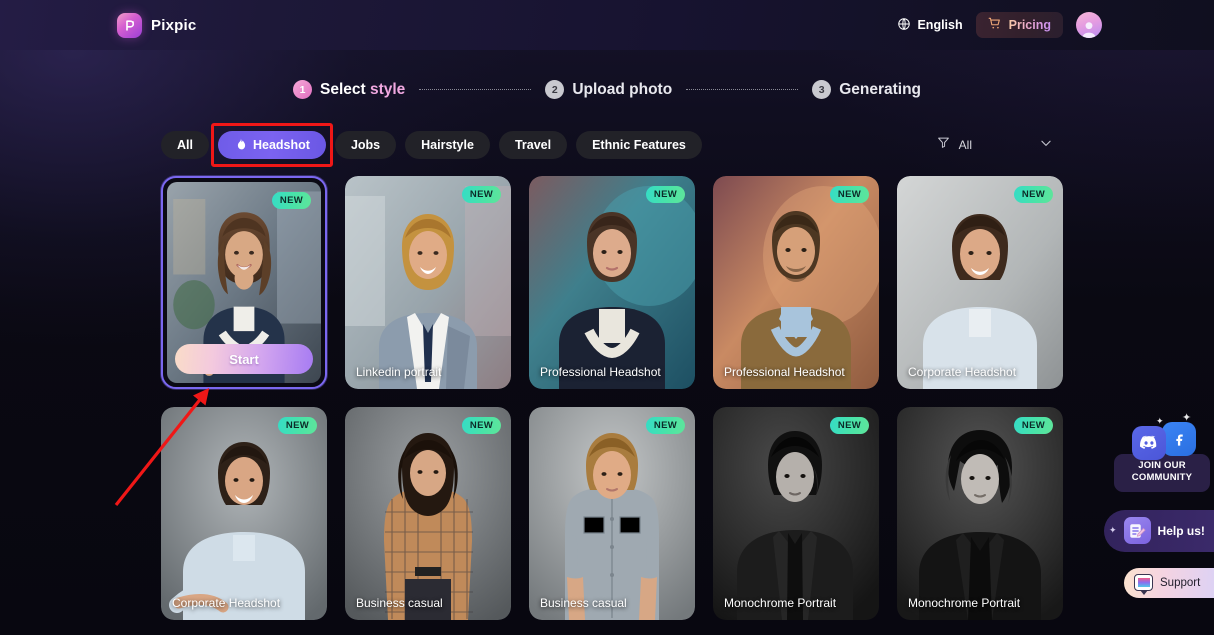 The width and height of the screenshot is (1214, 635). What do you see at coordinates (174, 25) in the screenshot?
I see `brand-name: Pixpic` at bounding box center [174, 25].